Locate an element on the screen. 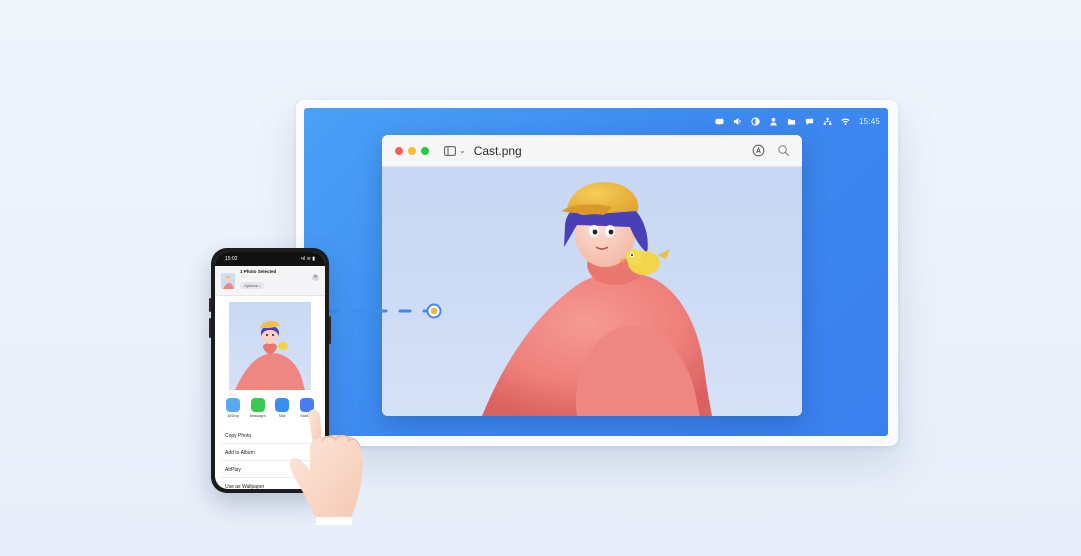 This screenshot has width=1081, height=556. sidebar-icon is located at coordinates (450, 150).